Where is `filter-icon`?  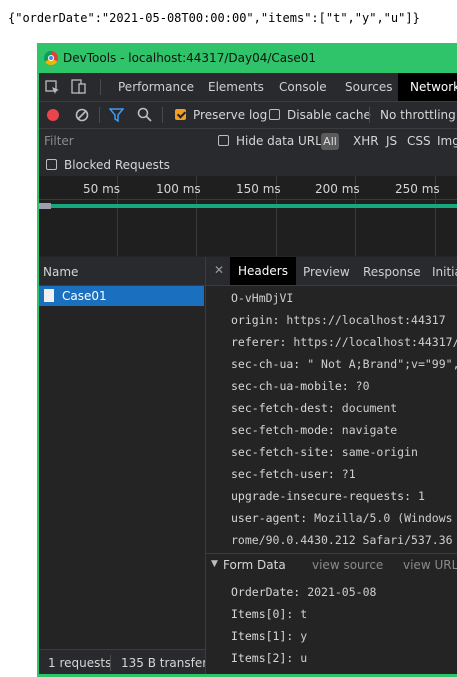 filter-icon is located at coordinates (116, 115).